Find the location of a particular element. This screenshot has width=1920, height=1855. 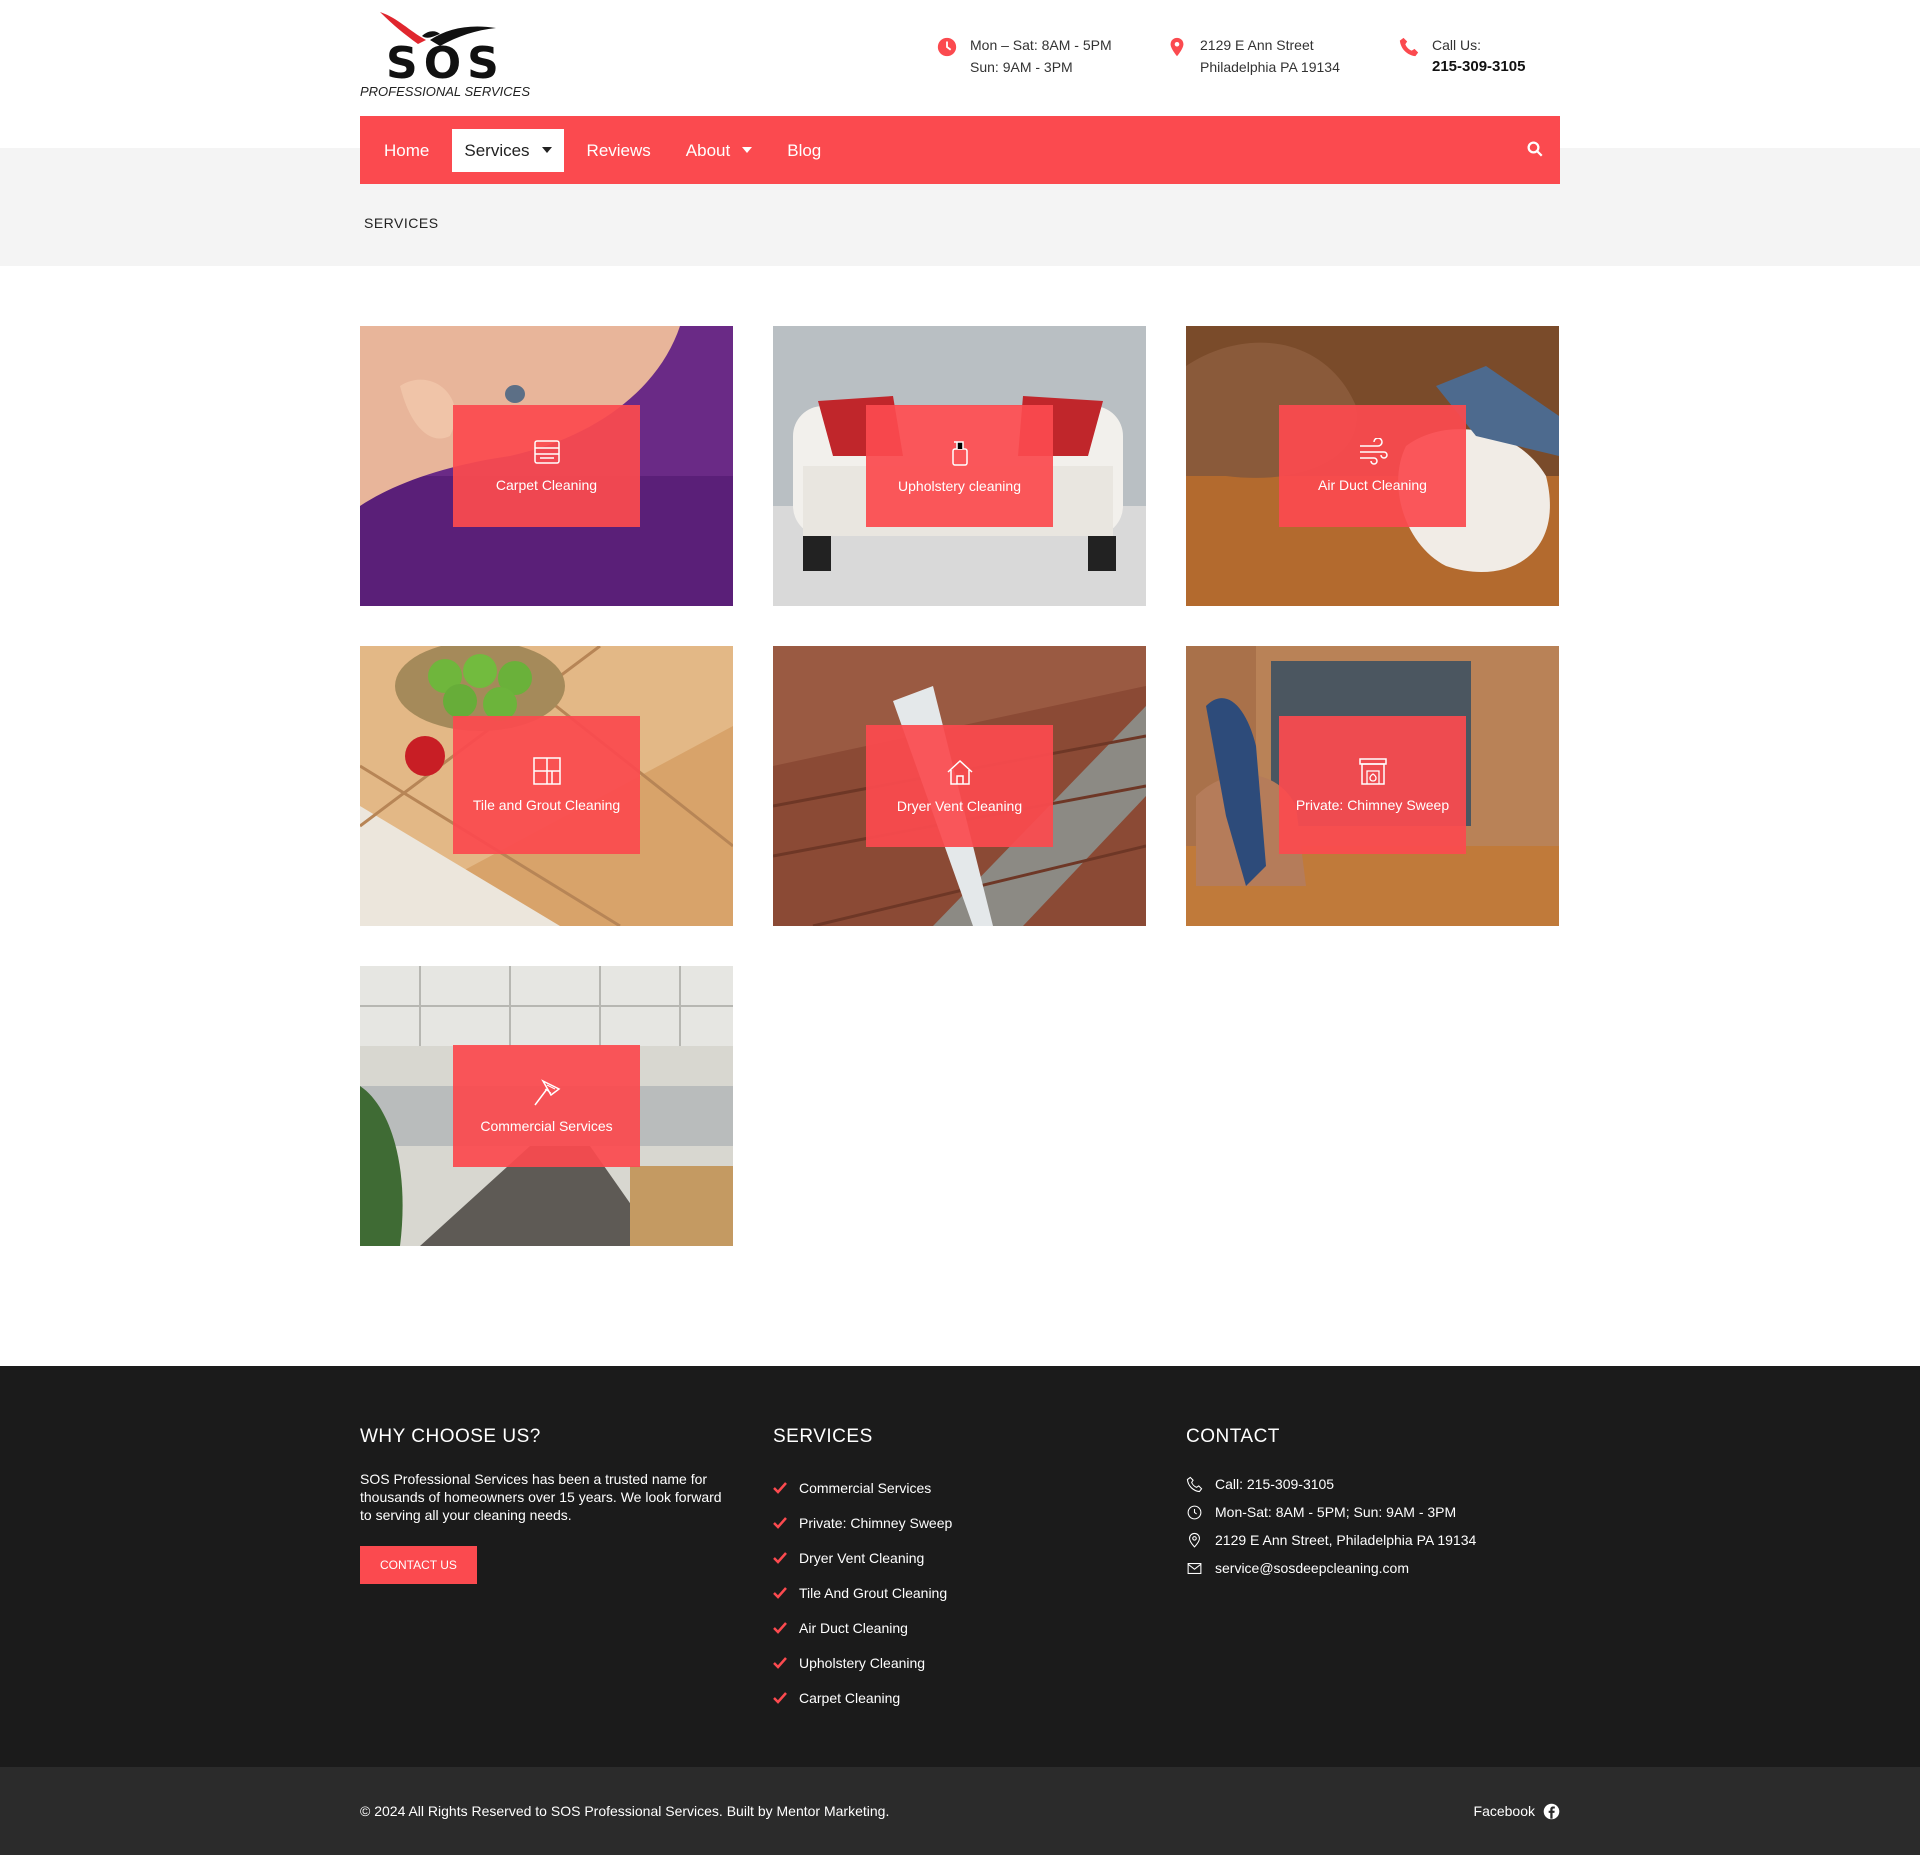

service-card-chimney: Private: Chimney Sweep is located at coordinates (1372, 786).